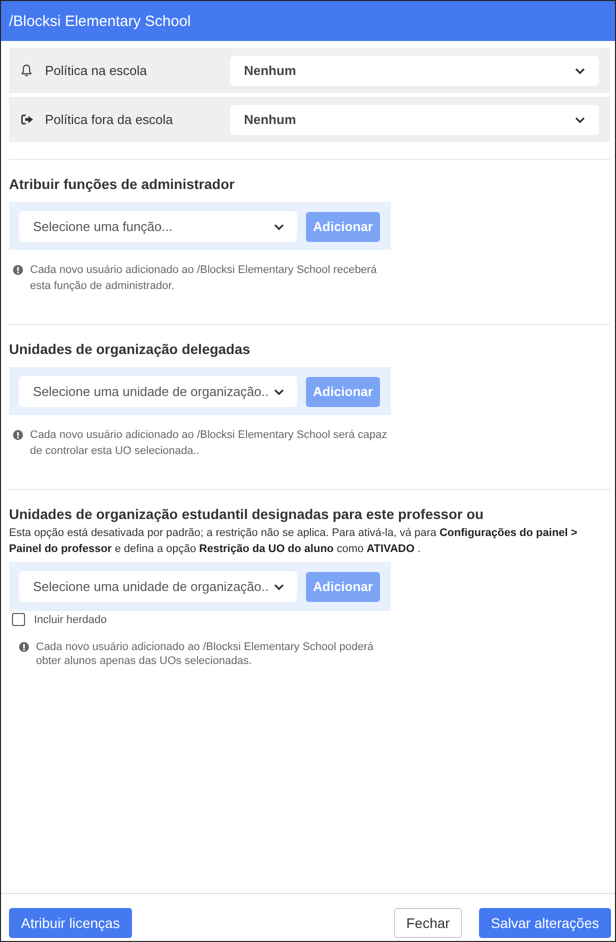 The width and height of the screenshot is (616, 942). What do you see at coordinates (26, 70) in the screenshot?
I see `bell-icon` at bounding box center [26, 70].